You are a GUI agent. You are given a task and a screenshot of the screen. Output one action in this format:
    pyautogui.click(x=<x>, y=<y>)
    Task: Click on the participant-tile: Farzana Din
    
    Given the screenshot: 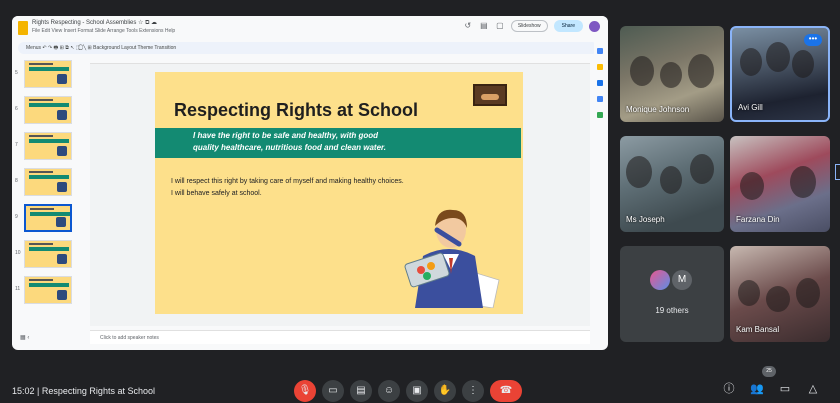 What is the action you would take?
    pyautogui.click(x=780, y=184)
    